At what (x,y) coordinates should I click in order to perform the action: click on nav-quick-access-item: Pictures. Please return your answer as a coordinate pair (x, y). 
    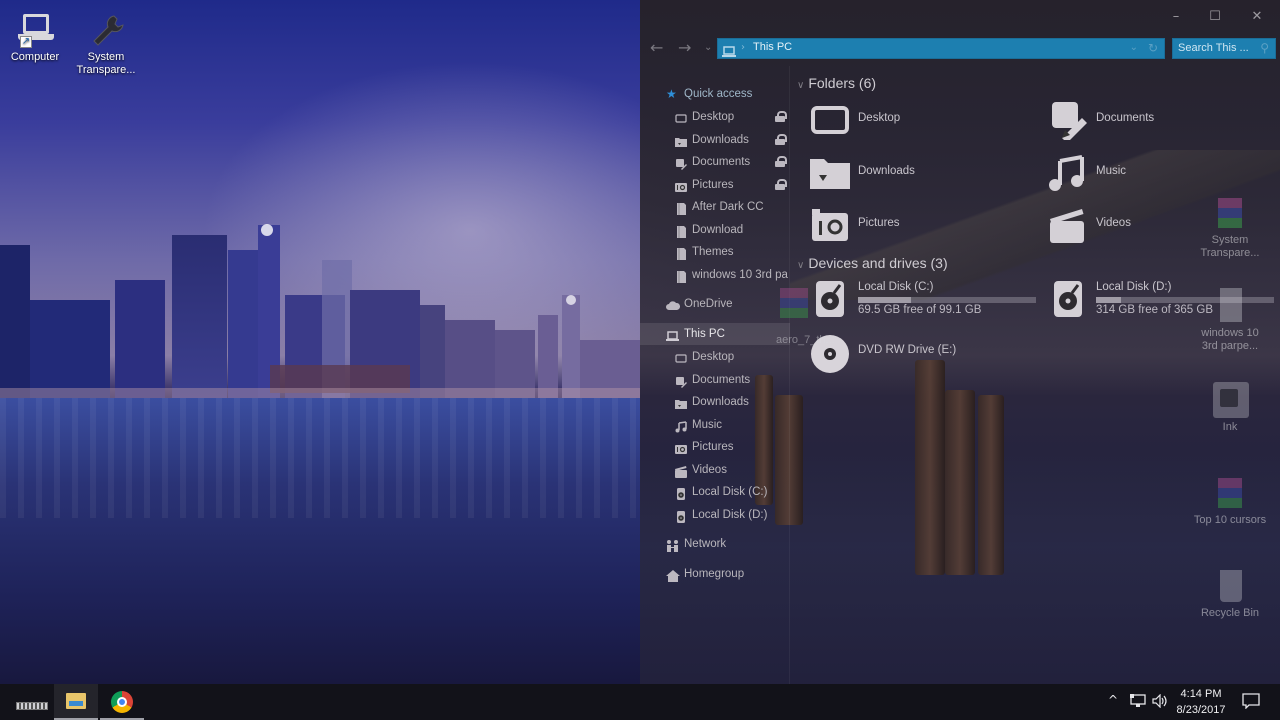
    Looking at the image, I should click on (715, 185).